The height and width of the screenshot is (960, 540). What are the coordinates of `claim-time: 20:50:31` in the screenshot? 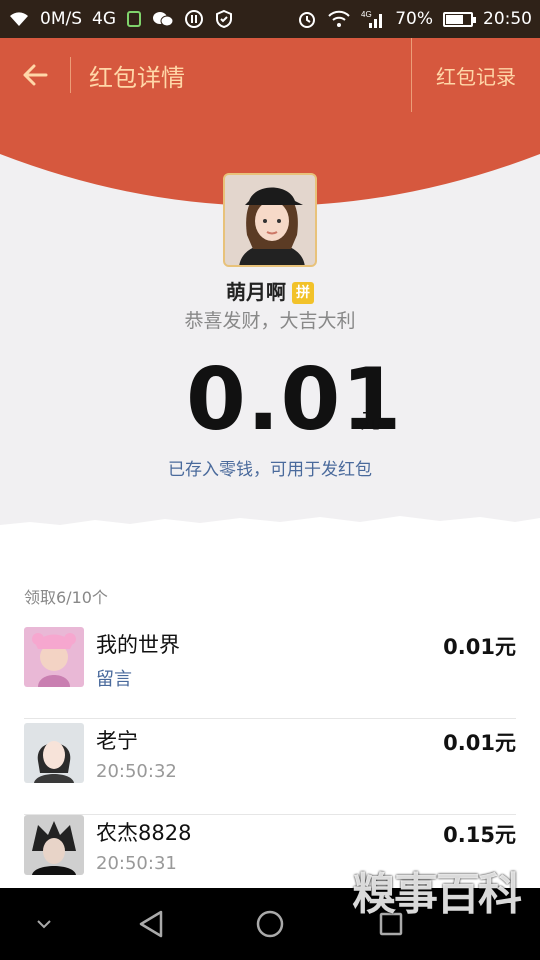 It's located at (136, 863).